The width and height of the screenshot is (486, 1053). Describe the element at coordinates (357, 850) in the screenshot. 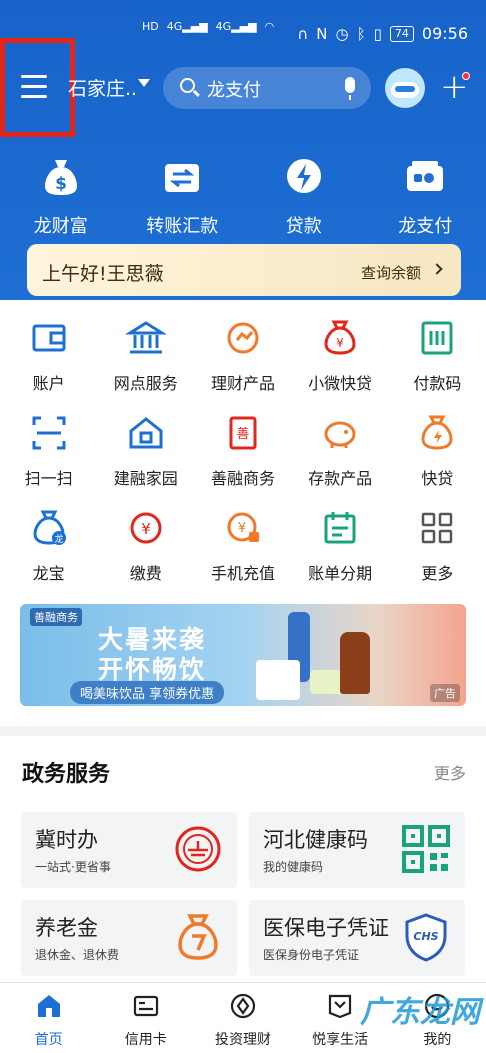

I see `gov-card-health-code: 河北健康码 我的健康码` at that location.